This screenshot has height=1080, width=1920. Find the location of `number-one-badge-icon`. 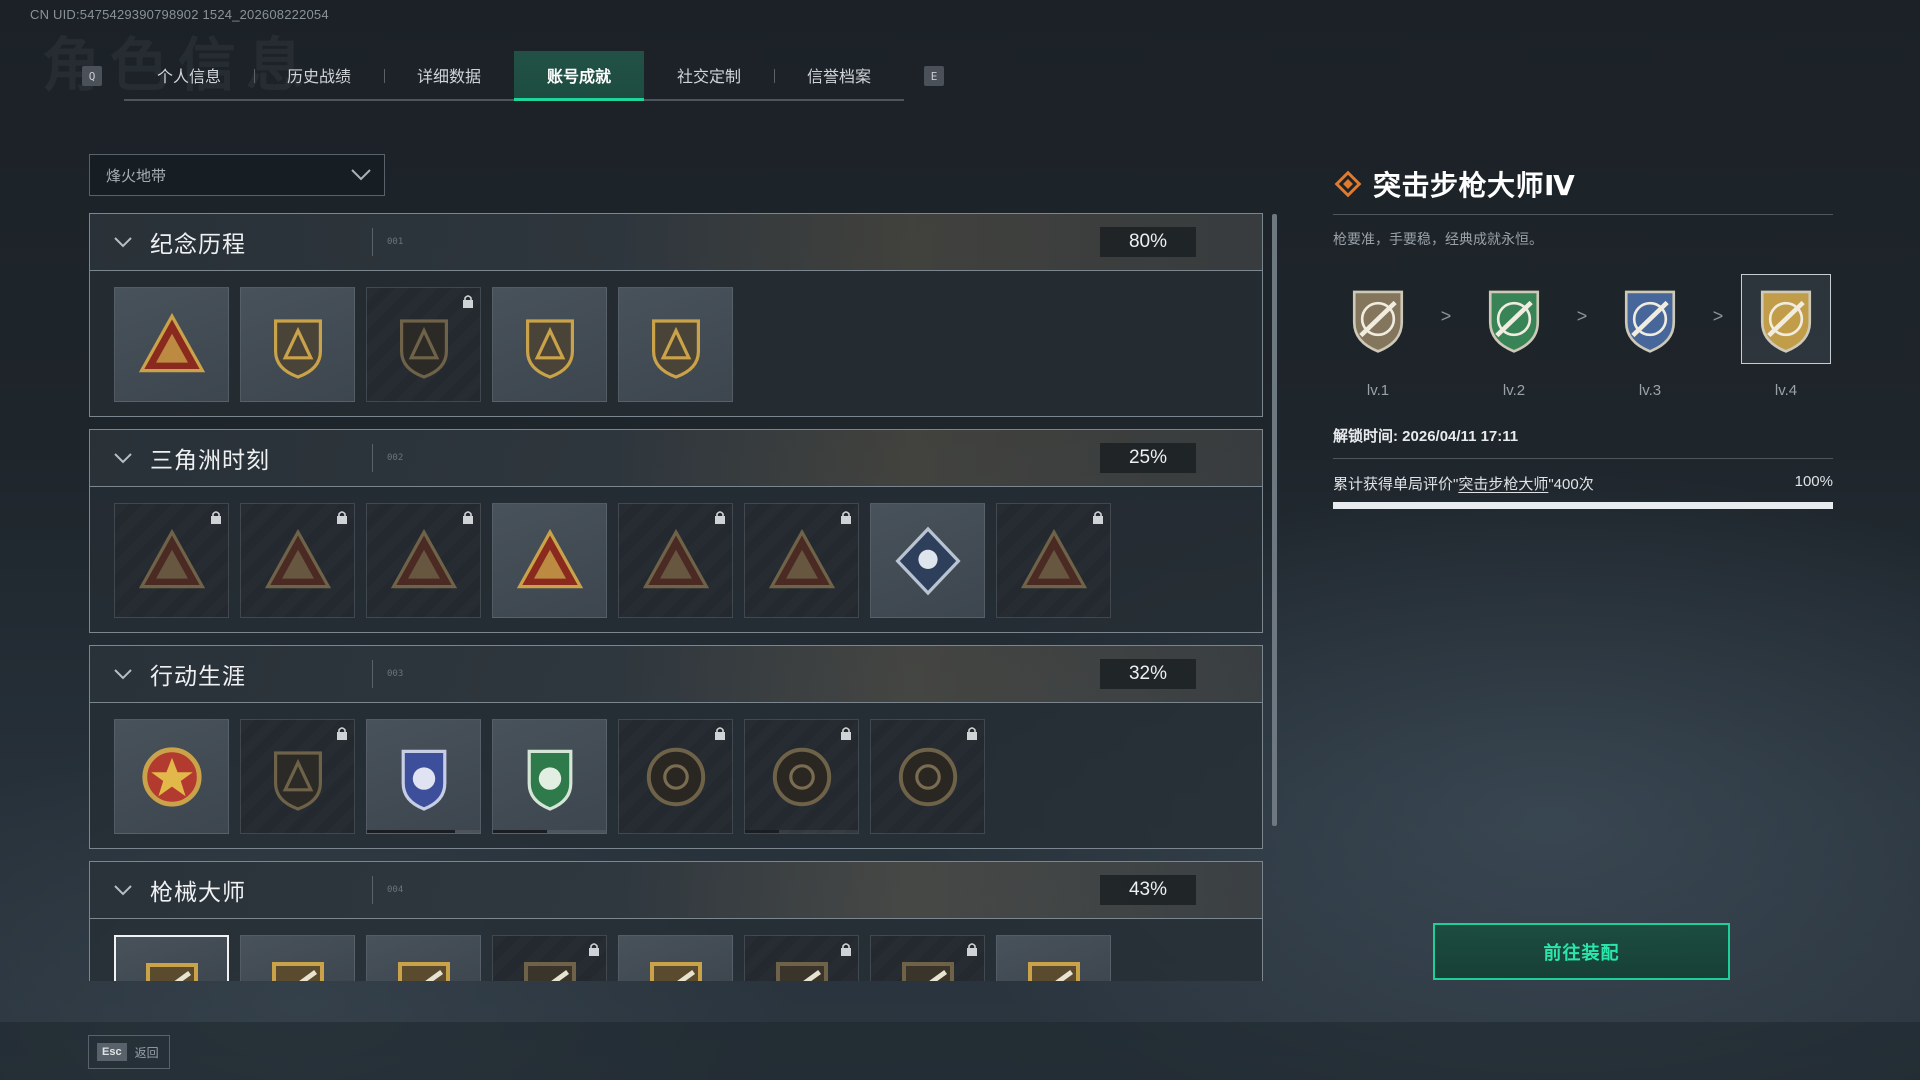

number-one-badge-icon is located at coordinates (675, 348).